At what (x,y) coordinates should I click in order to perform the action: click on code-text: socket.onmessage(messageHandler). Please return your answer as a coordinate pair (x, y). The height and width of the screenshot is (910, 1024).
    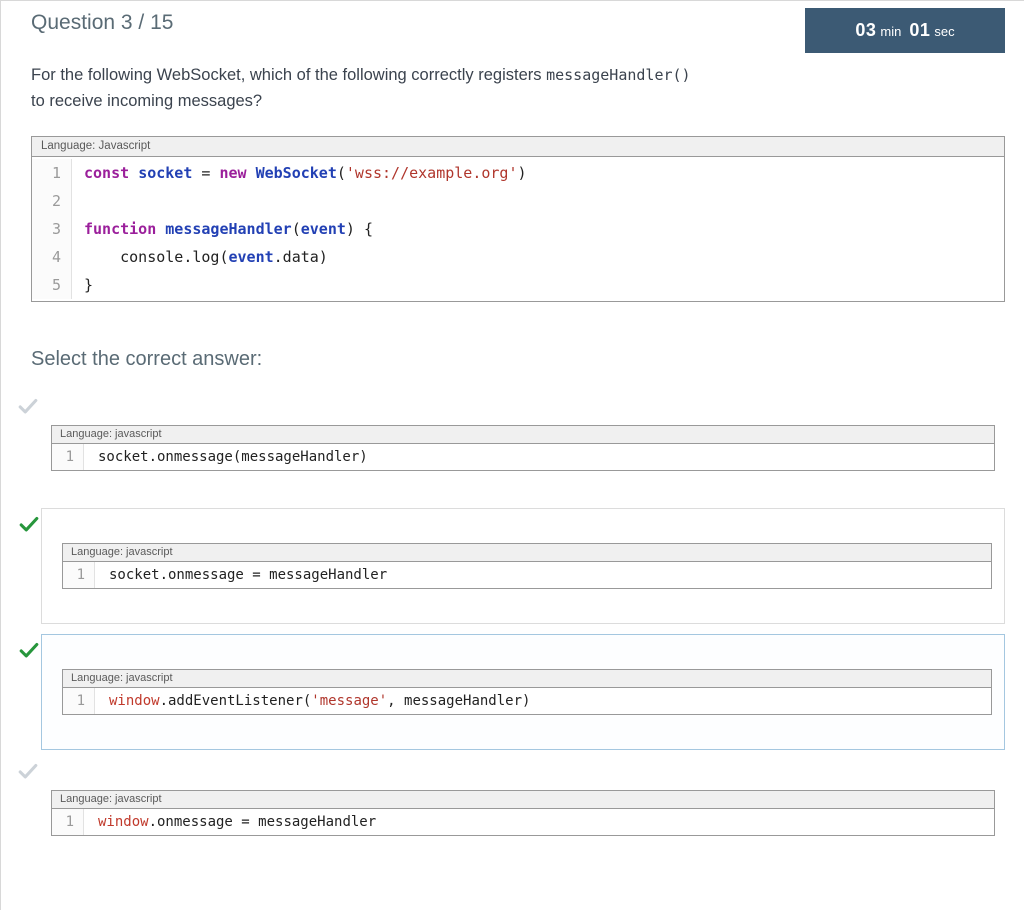
    Looking at the image, I should click on (233, 456).